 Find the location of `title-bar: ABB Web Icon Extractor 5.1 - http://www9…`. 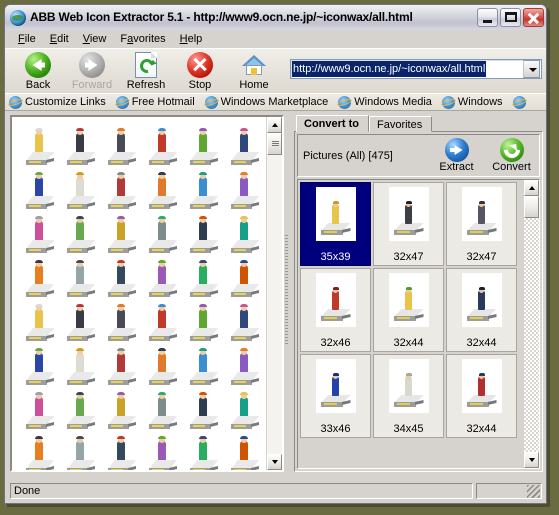

title-bar: ABB Web Icon Extractor 5.1 - http://www9… is located at coordinates (275, 17).